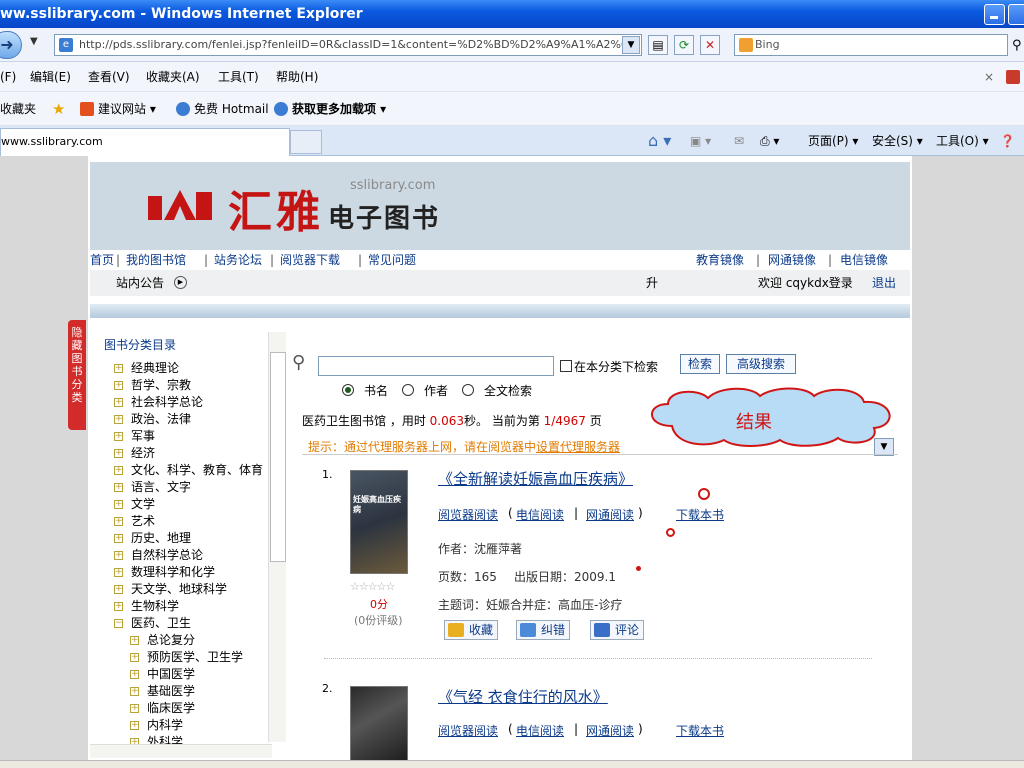  I want to click on minimize-button, so click(994, 14).